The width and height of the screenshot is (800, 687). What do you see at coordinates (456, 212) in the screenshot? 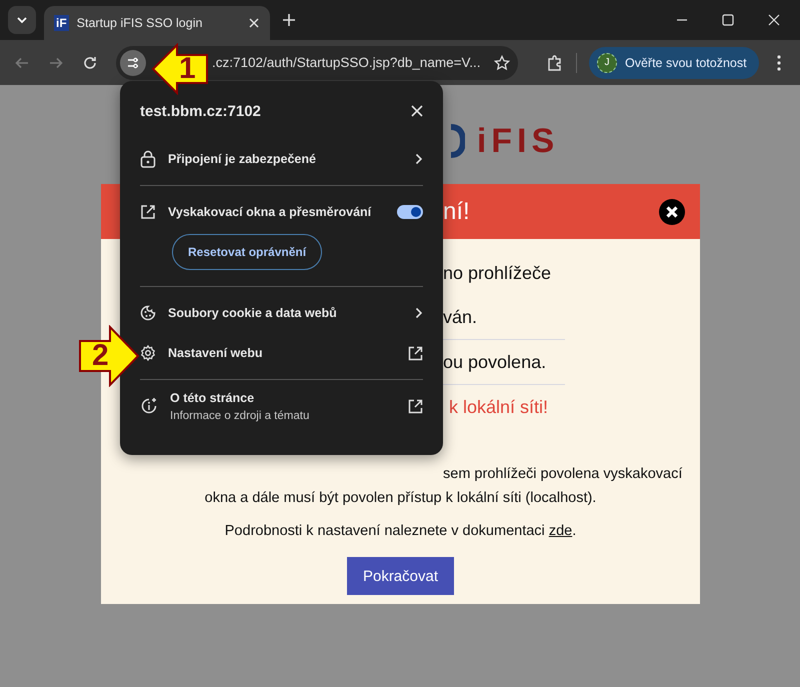
I see `dialog-title: ní!` at bounding box center [456, 212].